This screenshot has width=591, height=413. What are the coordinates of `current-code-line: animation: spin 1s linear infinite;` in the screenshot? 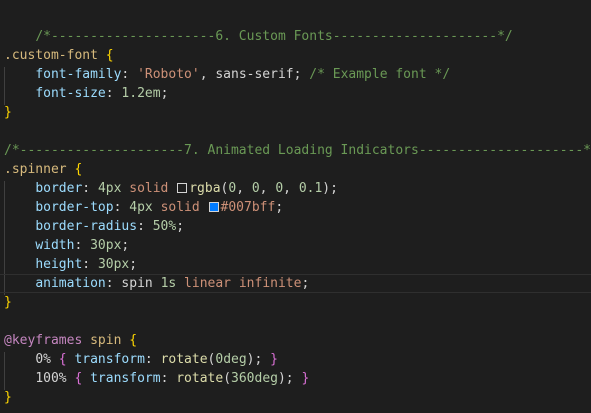 It's located at (295, 283).